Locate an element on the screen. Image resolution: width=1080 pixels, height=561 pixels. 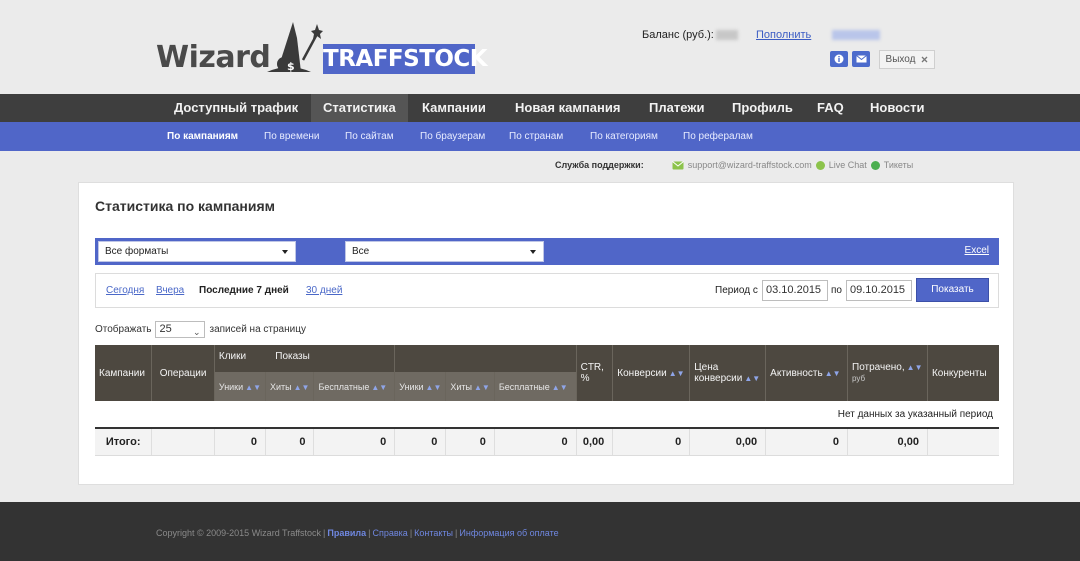
empty-message: Нет данных за указанный период is located at coordinates (547, 415).